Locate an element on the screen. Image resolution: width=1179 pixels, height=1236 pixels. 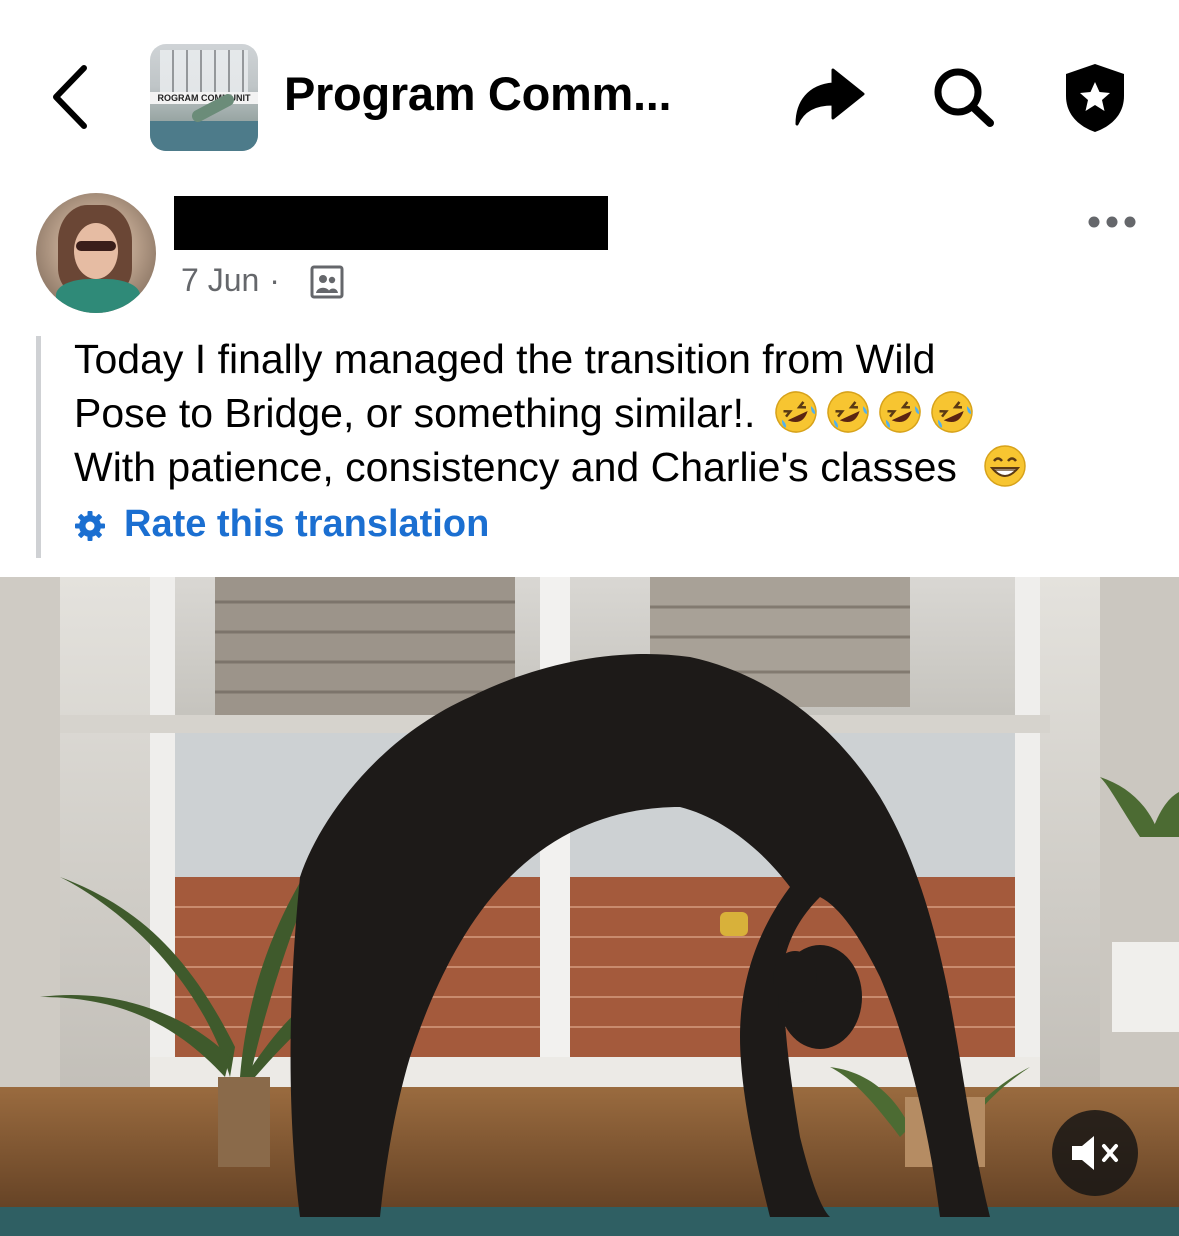
author-avatar is located at coordinates (96, 253).